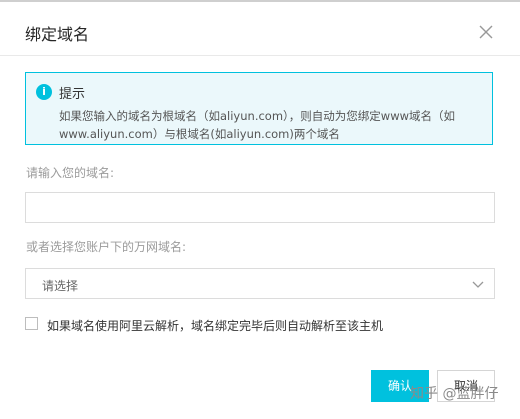 The height and width of the screenshot is (419, 520). What do you see at coordinates (454, 394) in the screenshot?
I see `watermark: 知乎 @蓝胖仔` at bounding box center [454, 394].